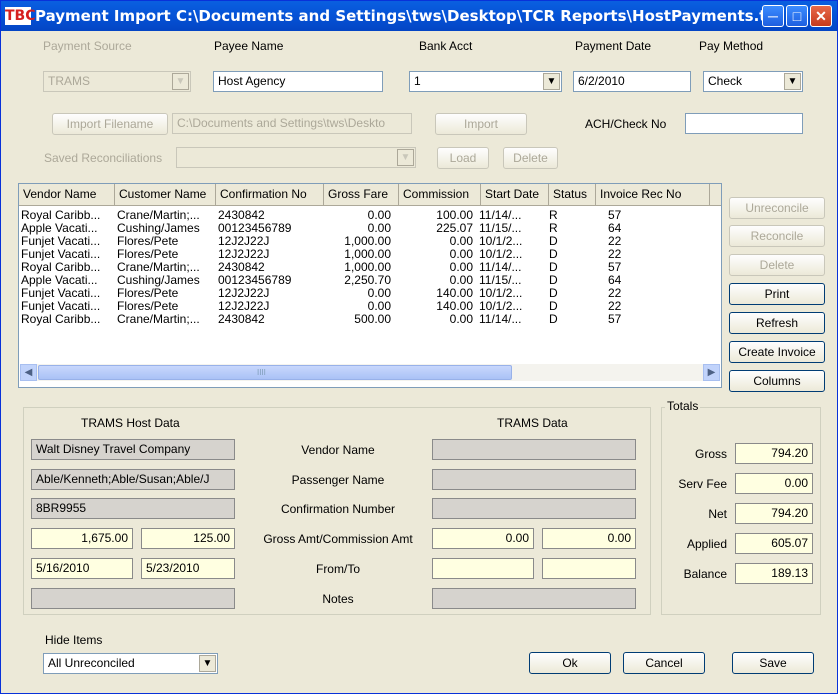 The height and width of the screenshot is (694, 838). What do you see at coordinates (530, 158) in the screenshot?
I see `delete-saved-button: Delete` at bounding box center [530, 158].